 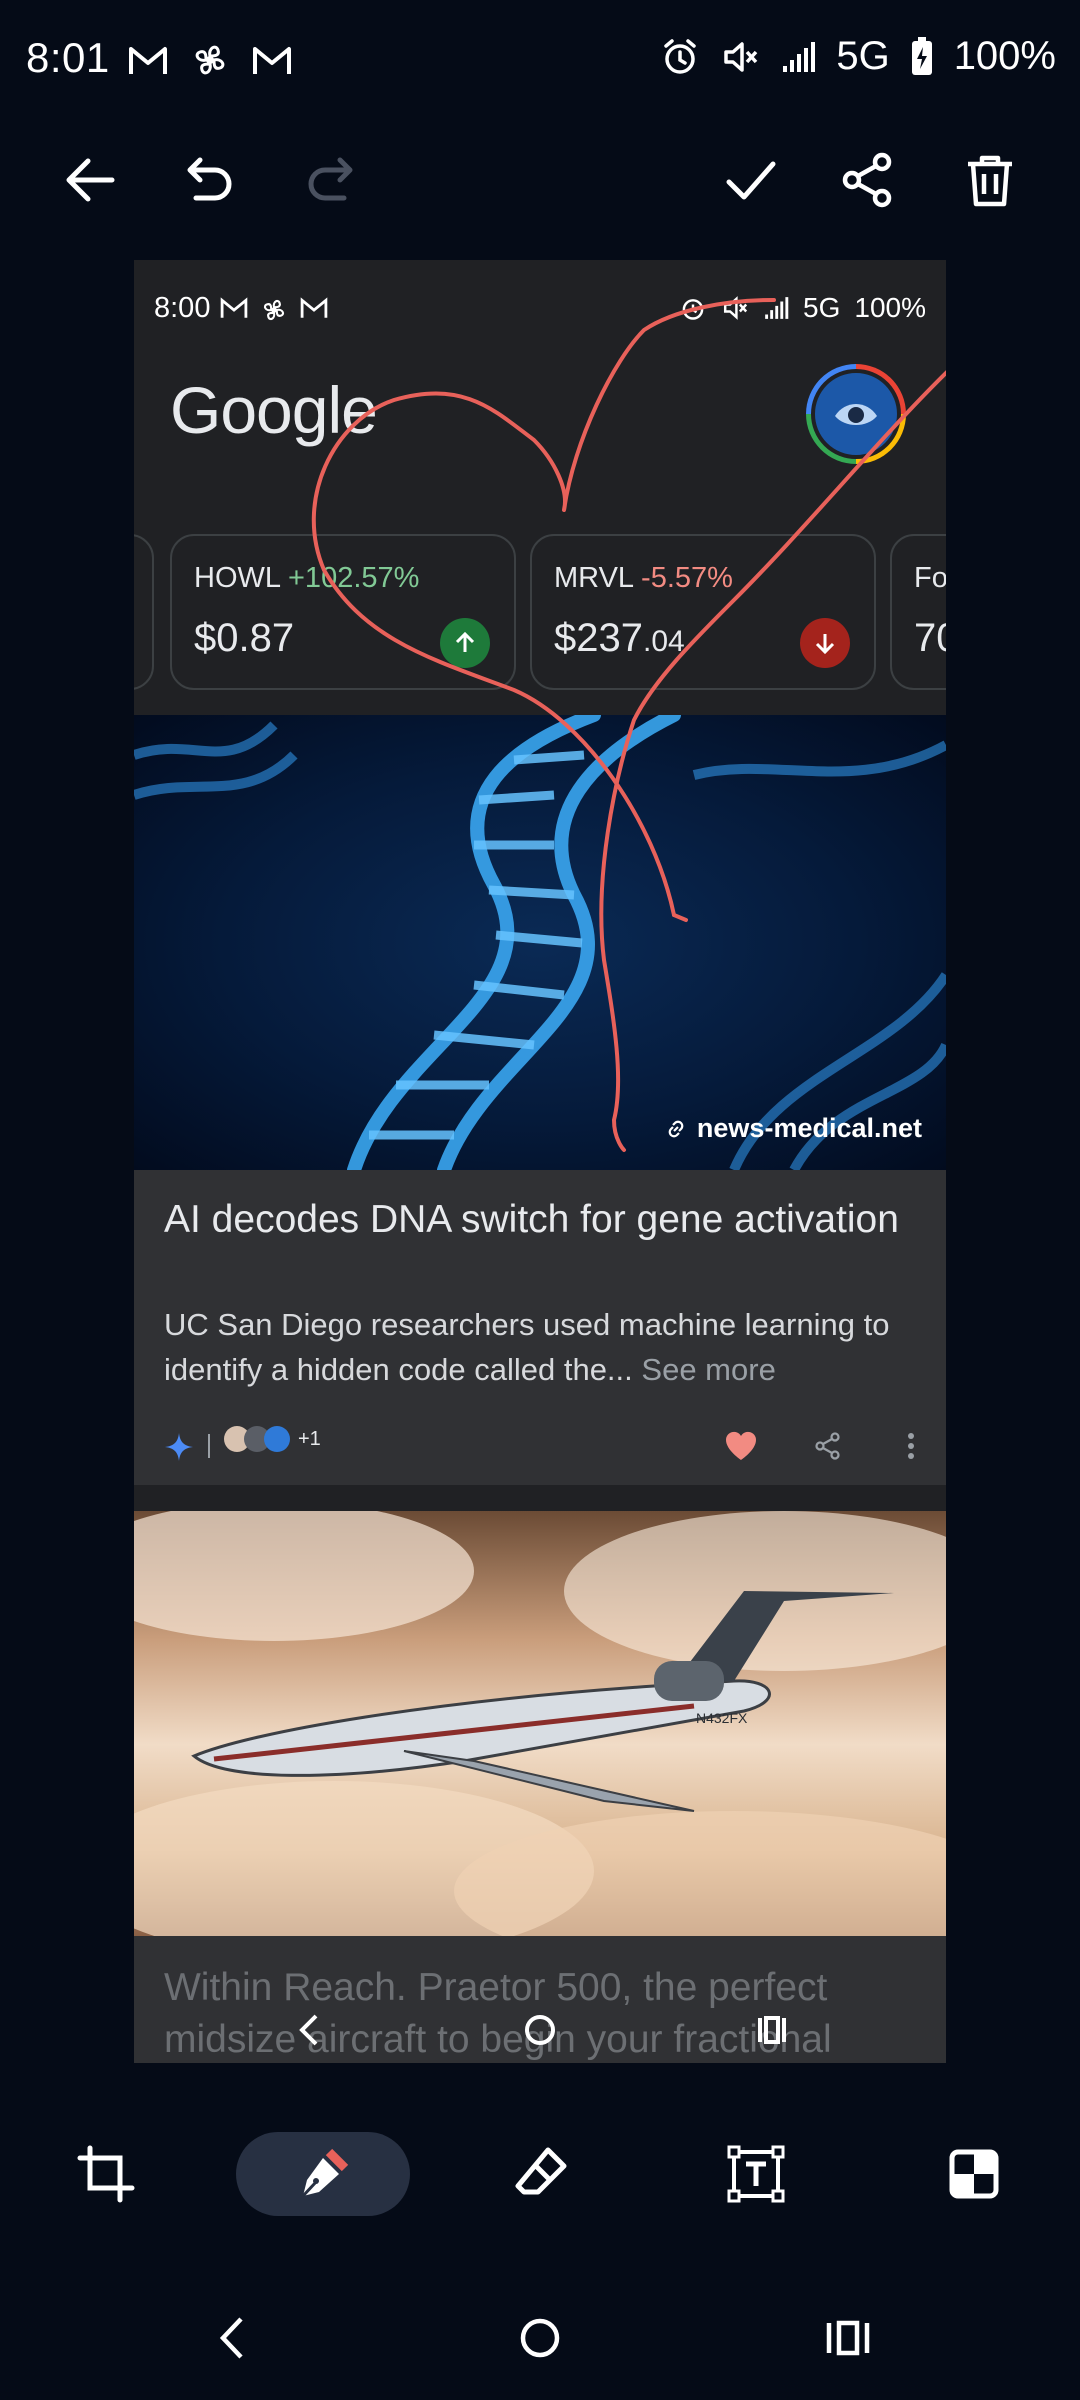 I want to click on battery-charging-icon, so click(x=921, y=55).